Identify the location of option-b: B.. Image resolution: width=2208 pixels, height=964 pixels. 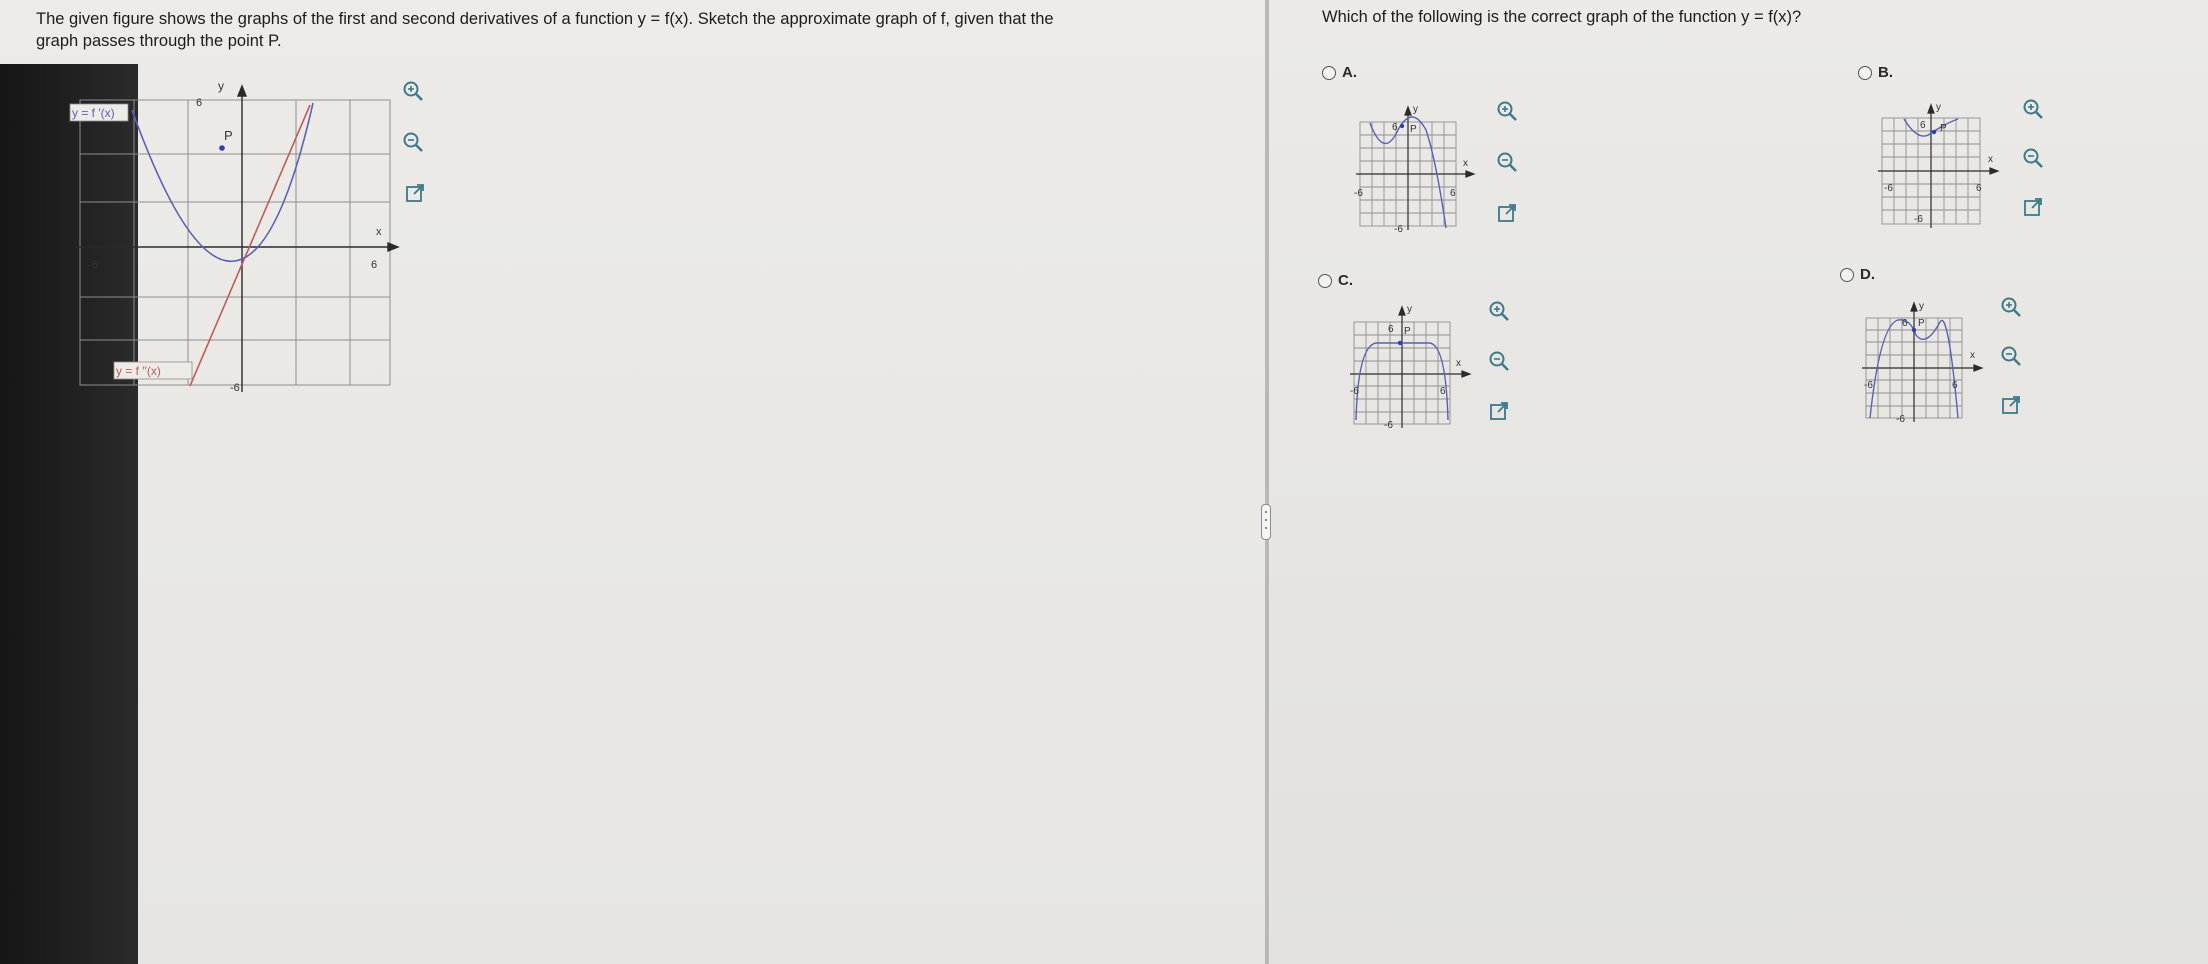
(1875, 72).